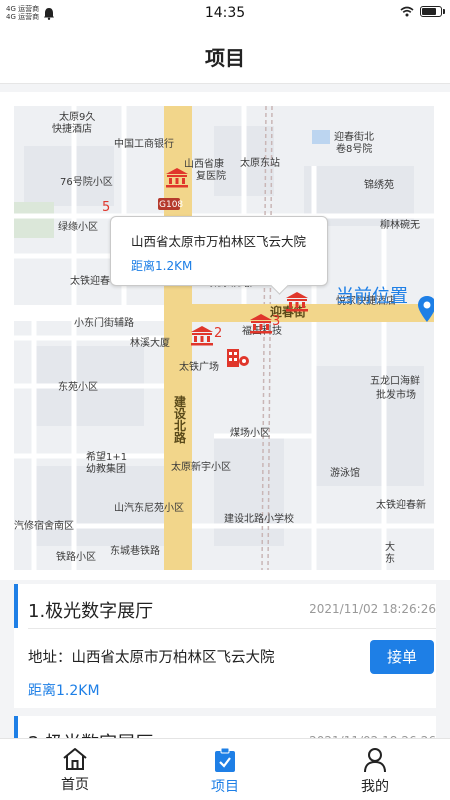 The height and width of the screenshot is (800, 450). I want to click on title-bar: 项目, so click(225, 55).